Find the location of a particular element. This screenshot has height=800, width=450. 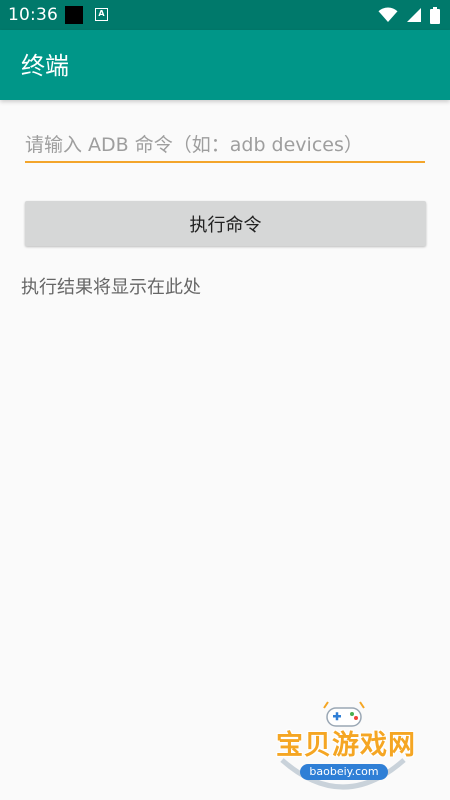

watermark-url: baobeiy.com is located at coordinates (344, 772).